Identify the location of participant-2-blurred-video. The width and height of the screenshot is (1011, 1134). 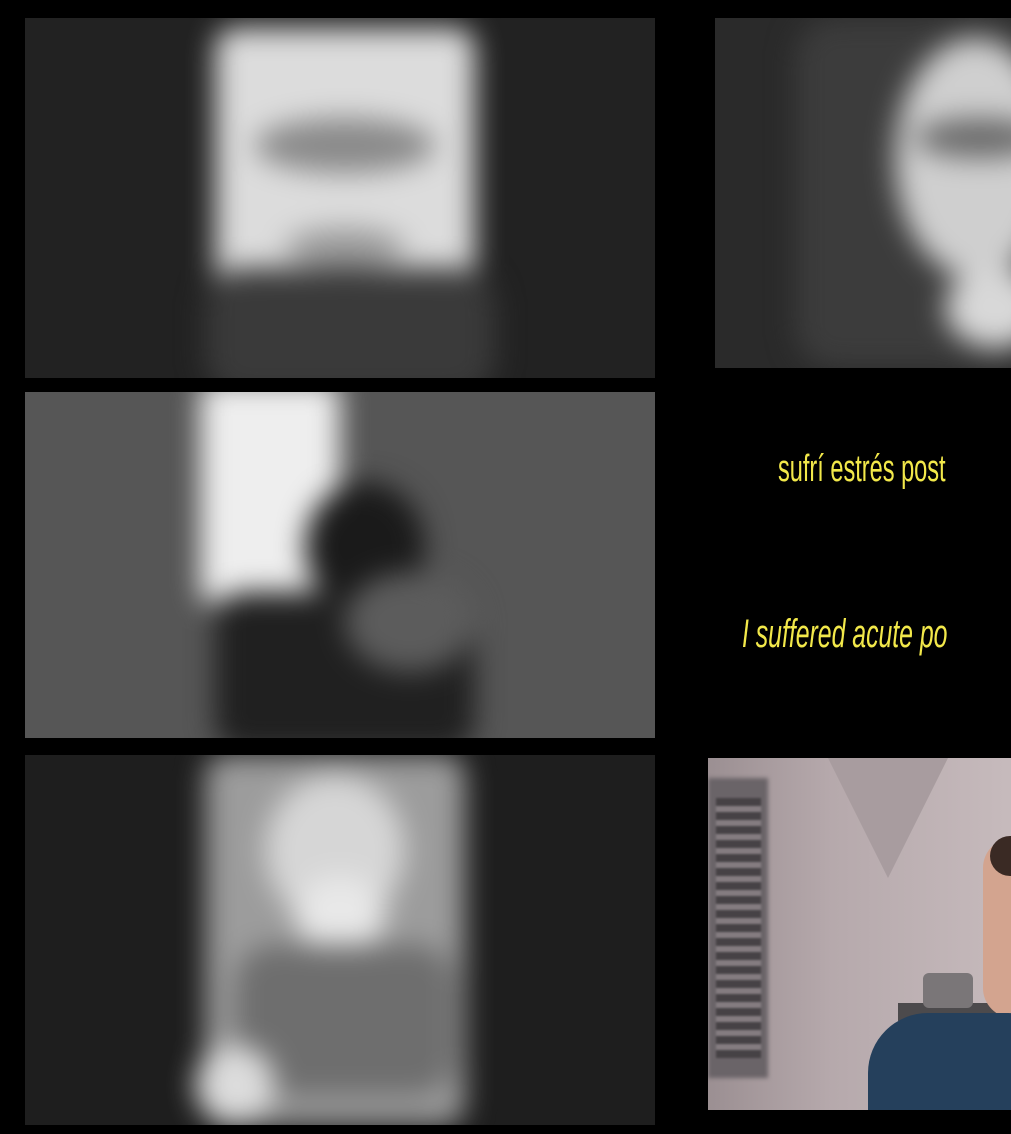
(863, 193).